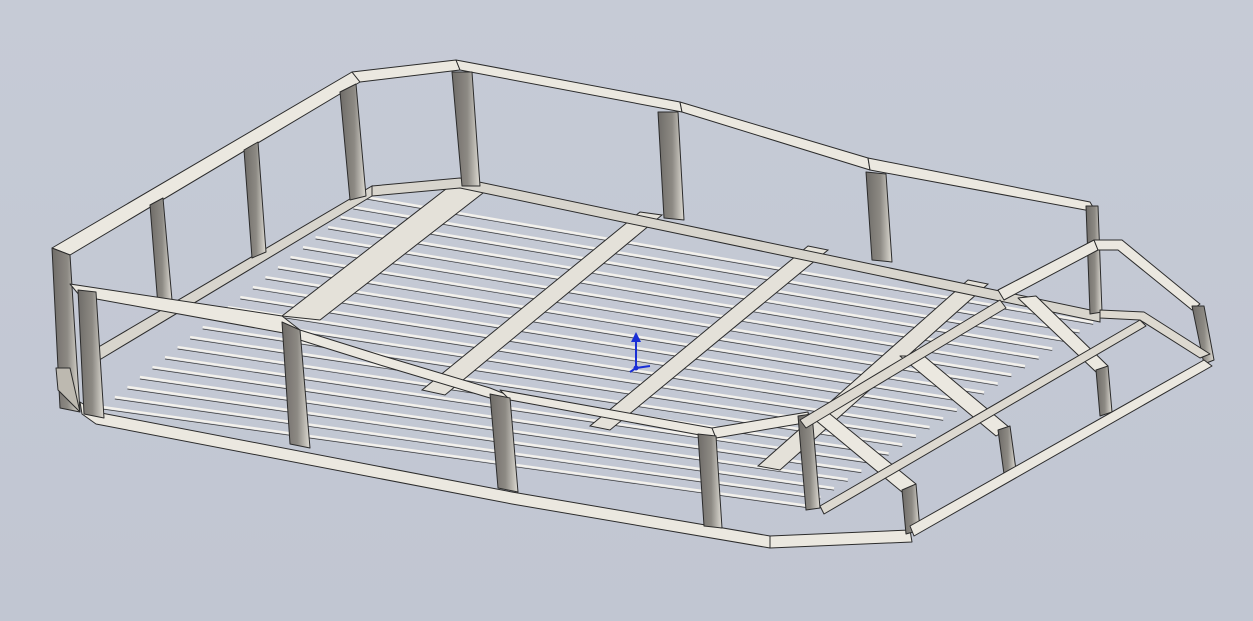 The height and width of the screenshot is (621, 1253). I want to click on rear-corner-post, so click(1094, 260).